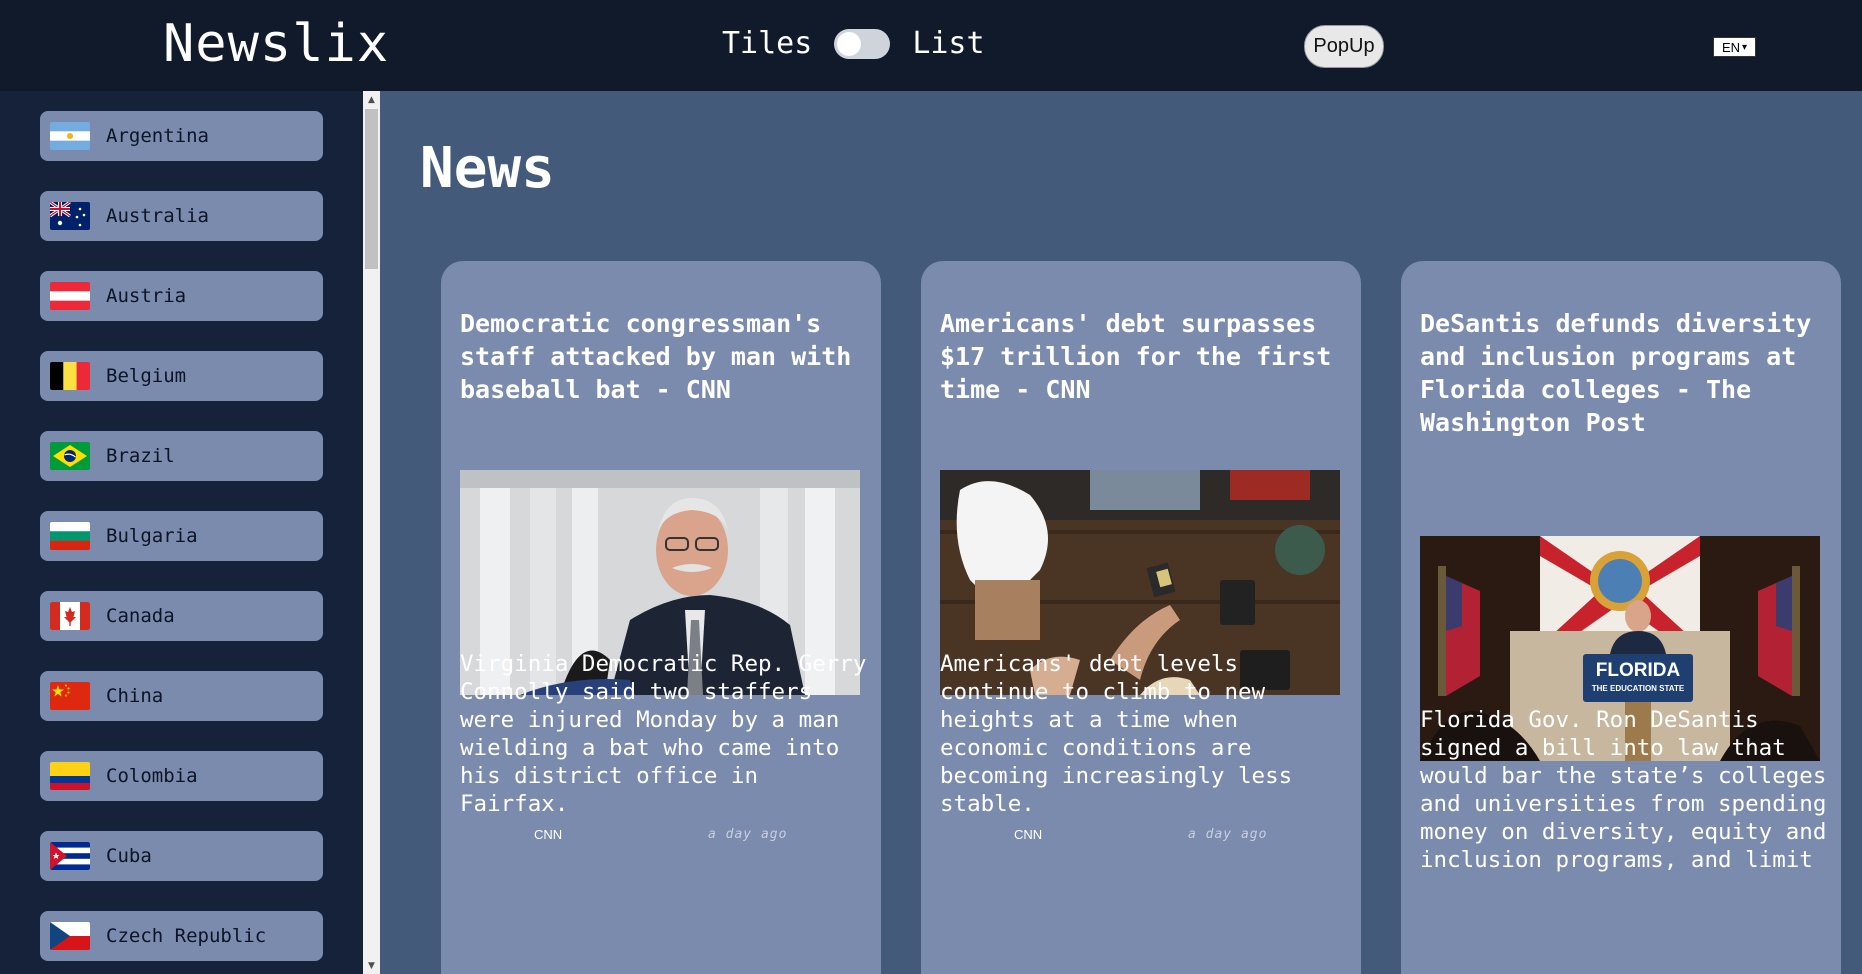 This screenshot has height=974, width=1862. I want to click on sidebar-item-label: Czech Republic, so click(186, 936).